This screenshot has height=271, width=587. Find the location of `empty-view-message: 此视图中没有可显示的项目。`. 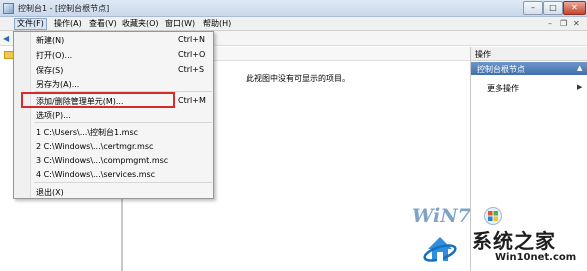

empty-view-message: 此视图中没有可显示的项目。 is located at coordinates (298, 78).